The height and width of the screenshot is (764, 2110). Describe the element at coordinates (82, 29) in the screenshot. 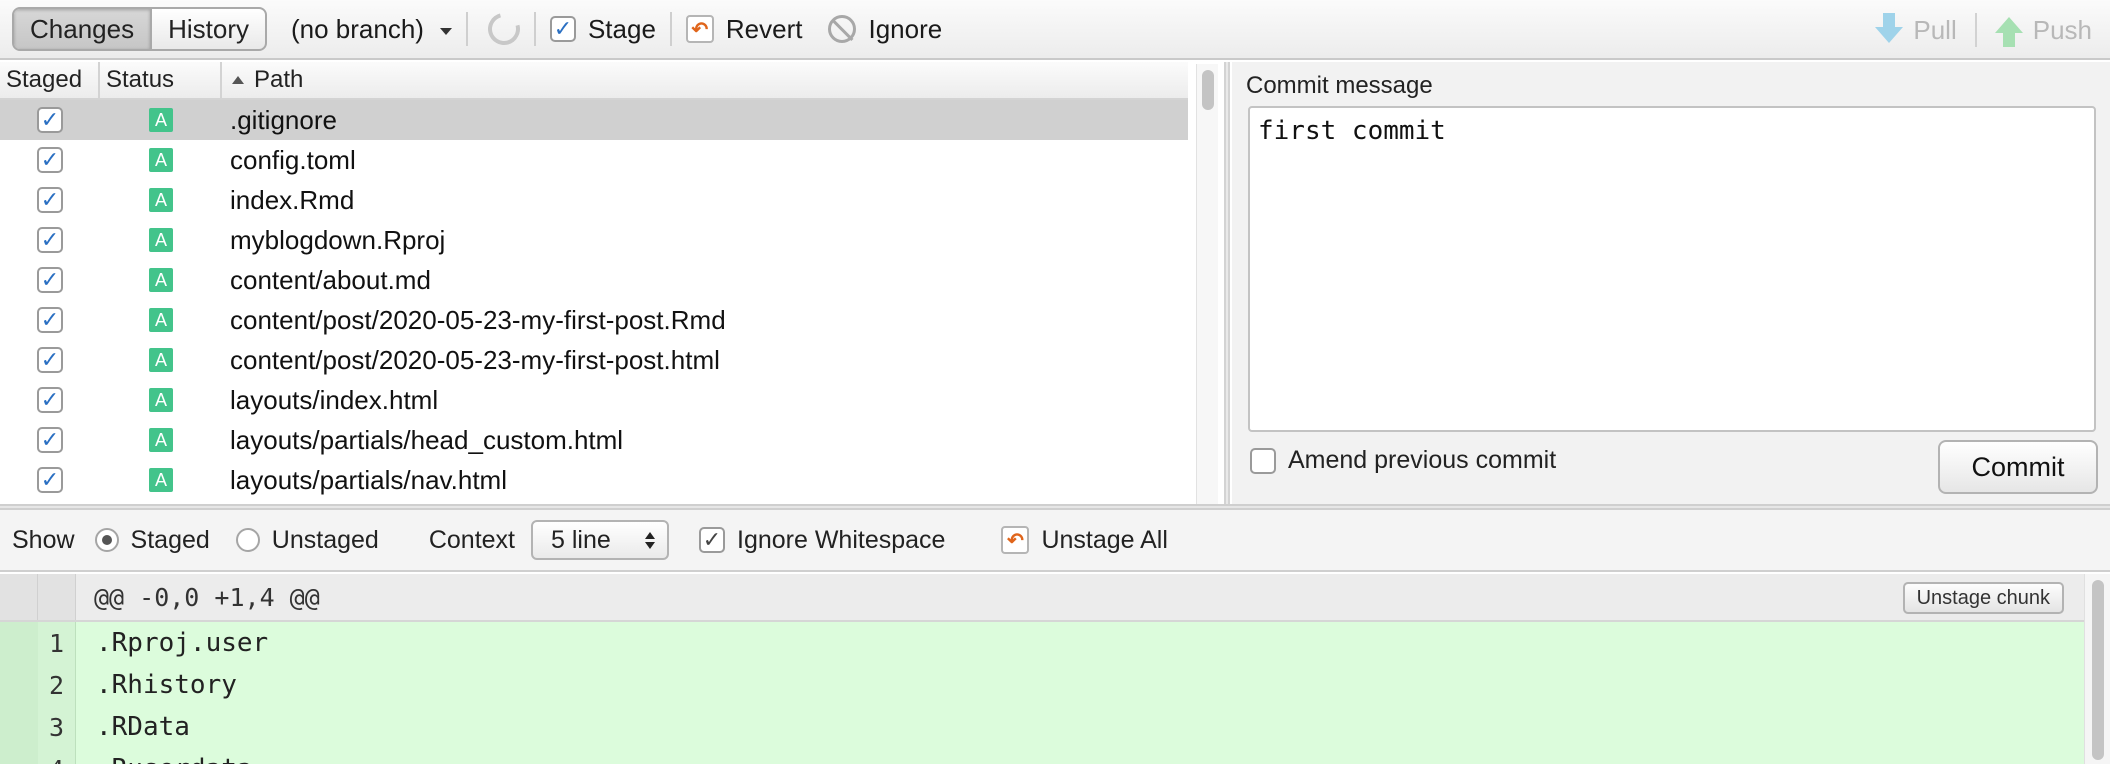

I see `tab-changes: Changes` at that location.